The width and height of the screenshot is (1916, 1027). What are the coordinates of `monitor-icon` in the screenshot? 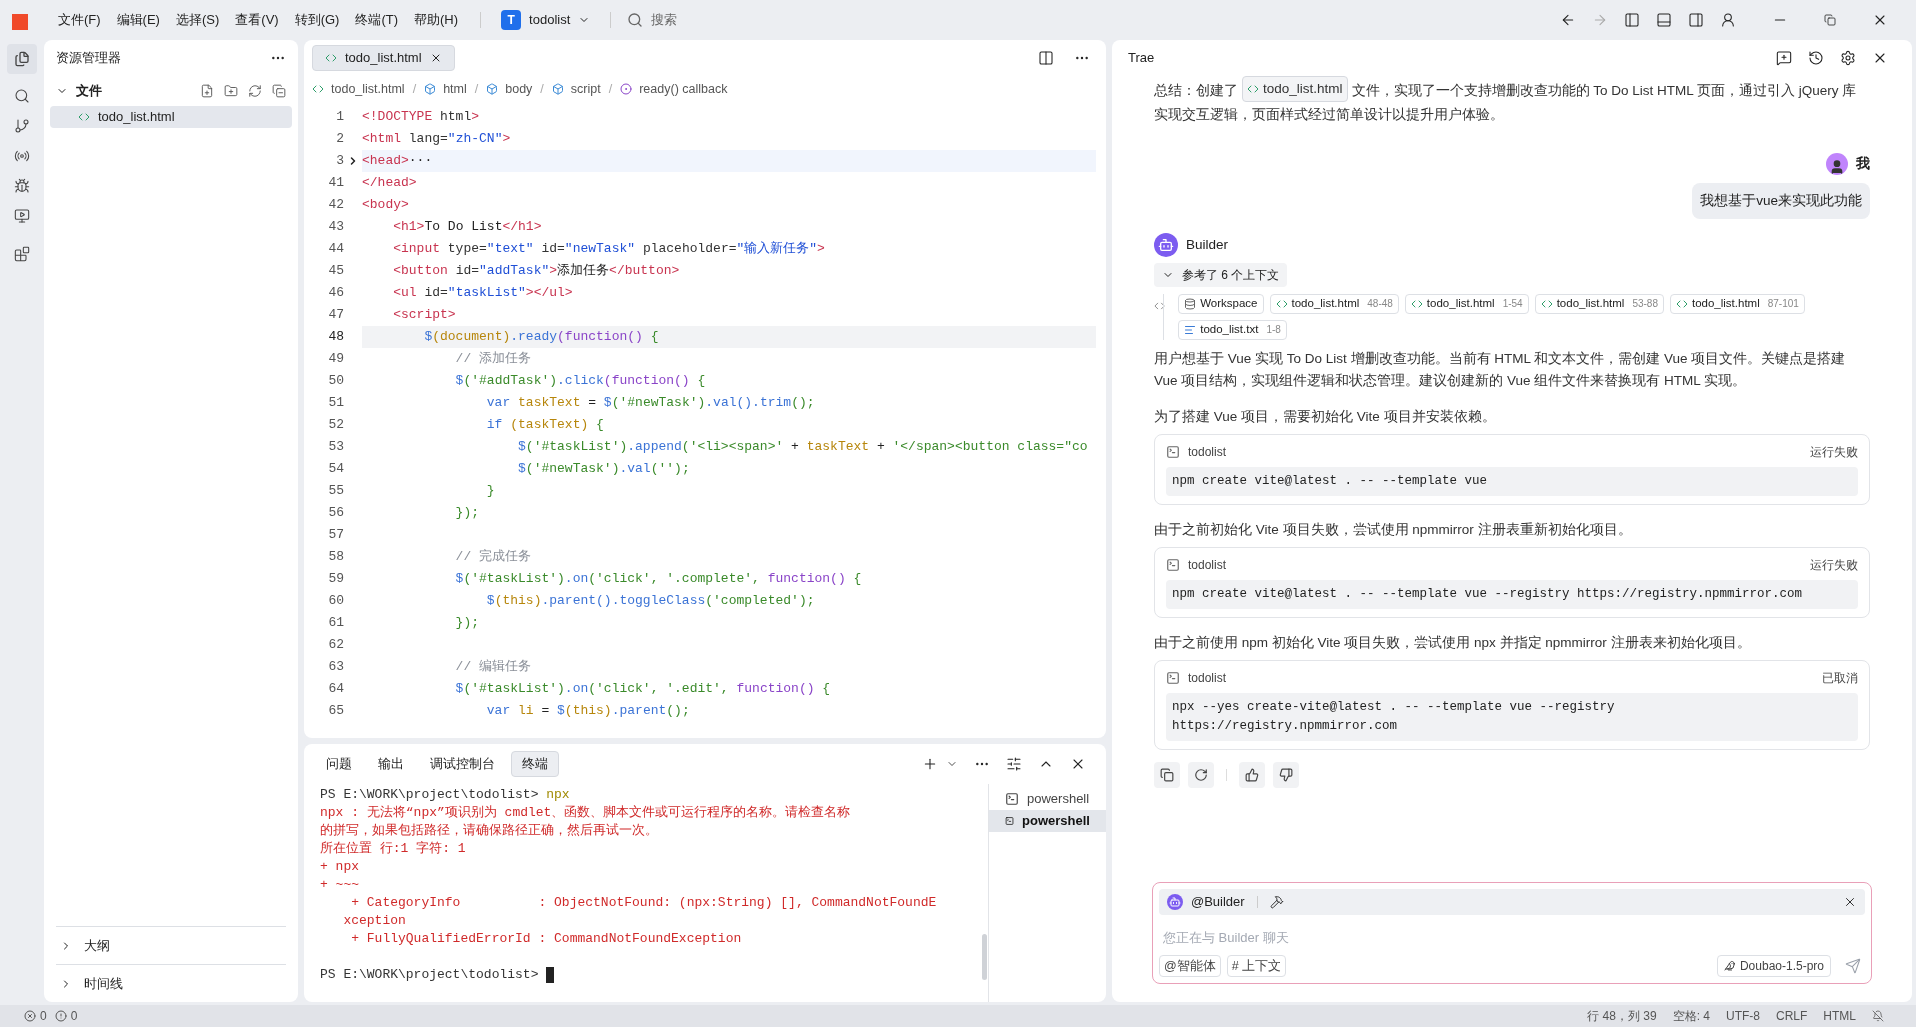 It's located at (22, 216).